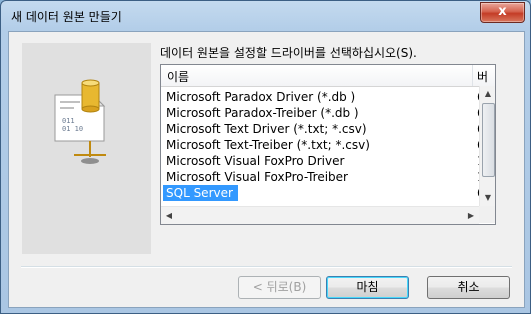 The image size is (531, 314). I want to click on column-header-name: 이름, so click(178, 76).